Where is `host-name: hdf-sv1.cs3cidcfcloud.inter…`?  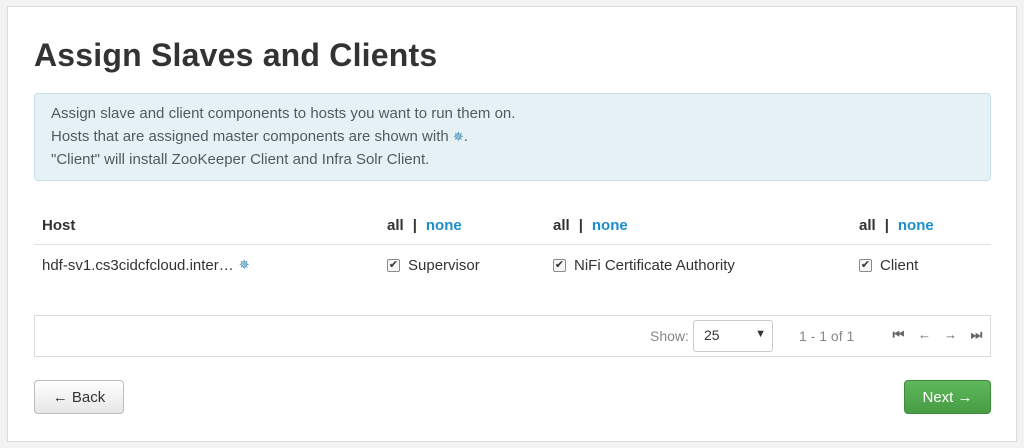
host-name: hdf-sv1.cs3cidcfcloud.inter… is located at coordinates (138, 265).